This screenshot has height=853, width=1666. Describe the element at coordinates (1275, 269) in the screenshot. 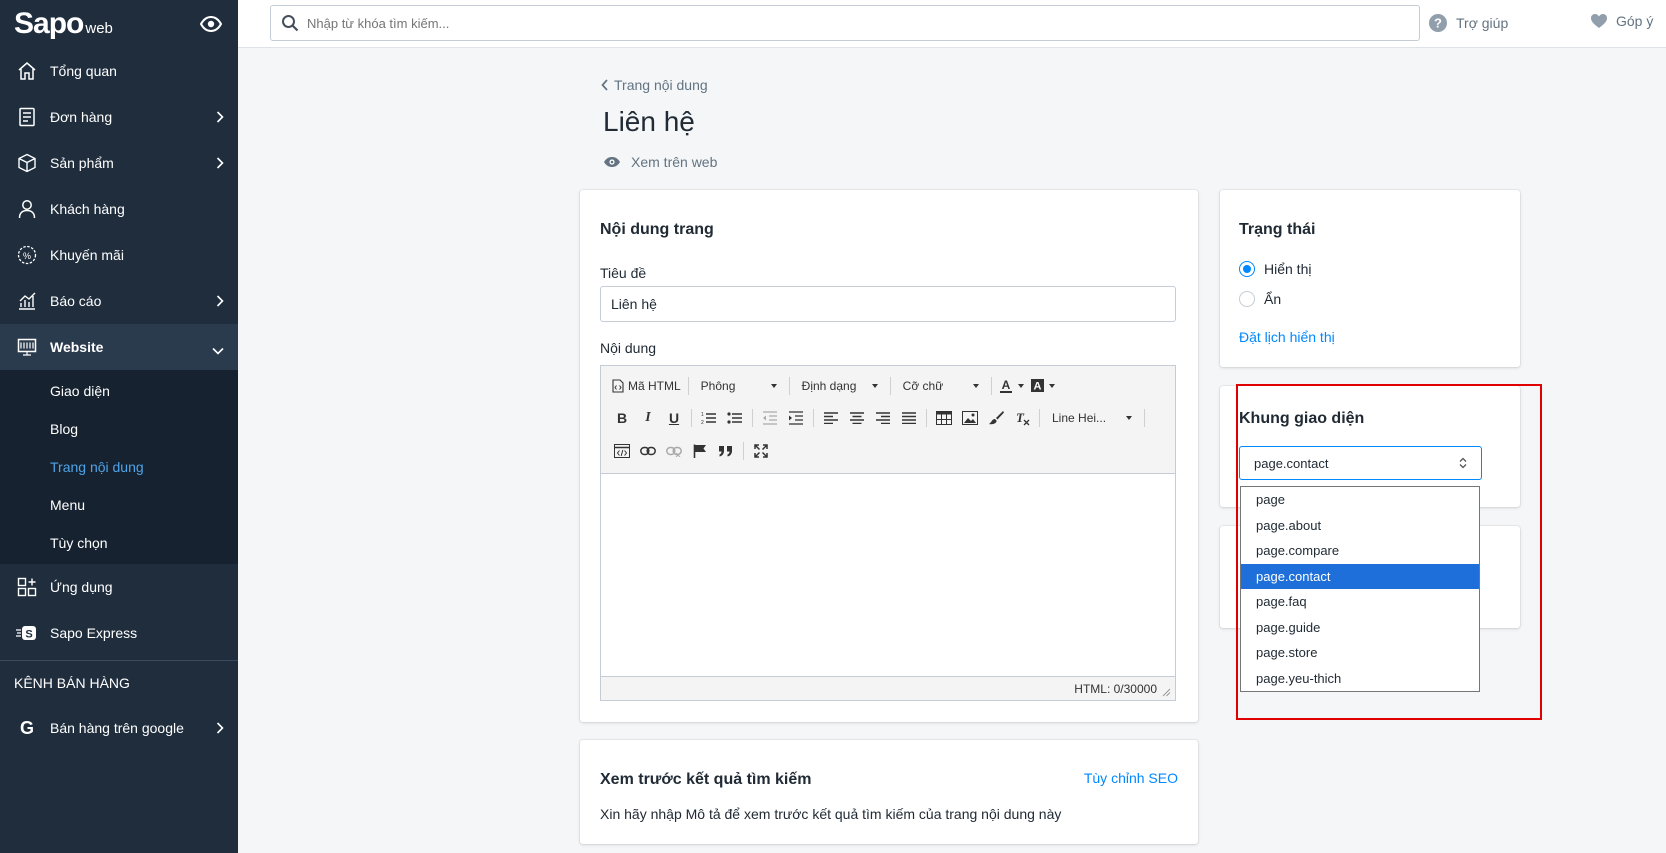

I see `status-show-option: Hiển thị` at that location.